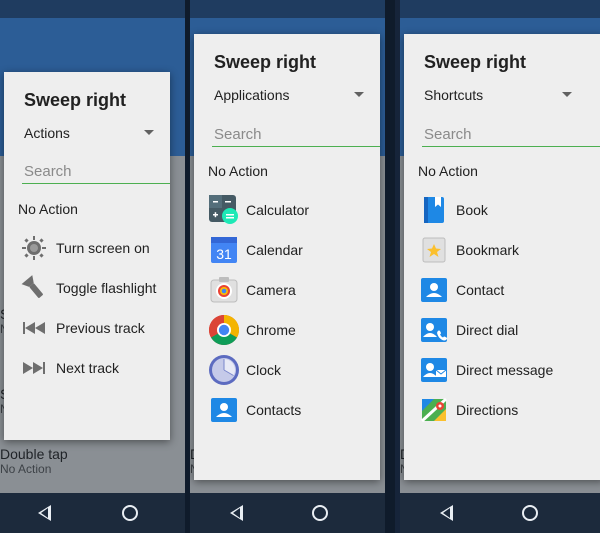 The height and width of the screenshot is (533, 600). What do you see at coordinates (34, 288) in the screenshot?
I see `flashlight-icon` at bounding box center [34, 288].